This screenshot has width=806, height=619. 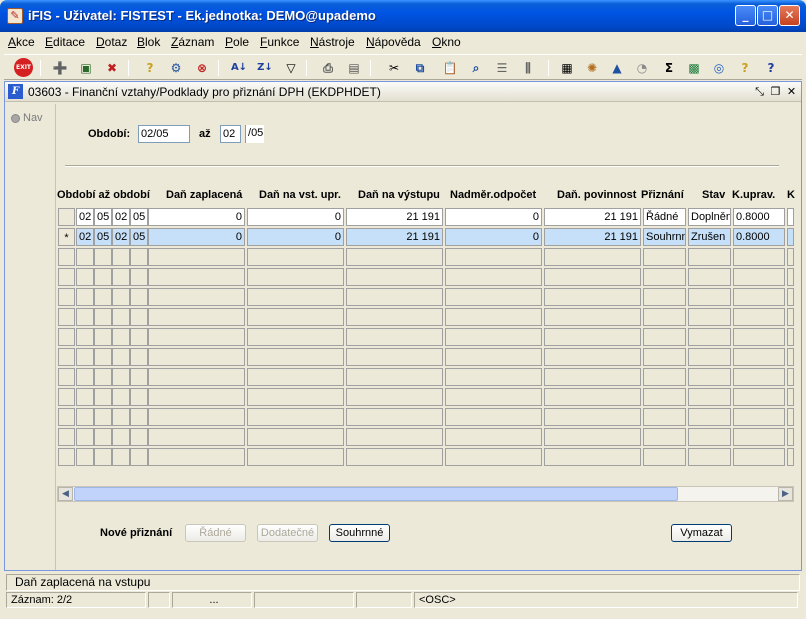 What do you see at coordinates (719, 68) in the screenshot?
I see `browser-icon: ◎` at bounding box center [719, 68].